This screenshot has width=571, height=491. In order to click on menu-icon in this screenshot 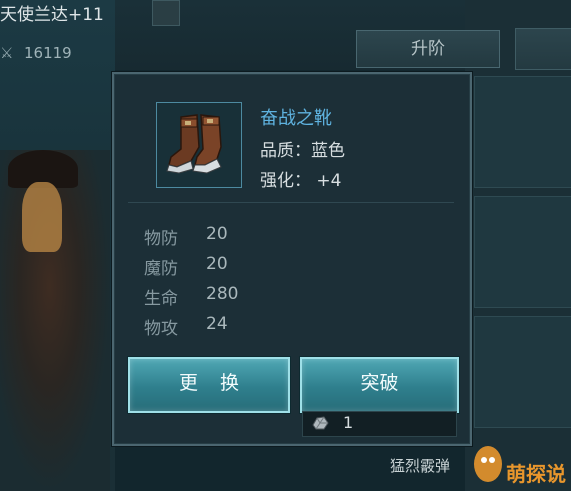, I will do `click(166, 13)`.